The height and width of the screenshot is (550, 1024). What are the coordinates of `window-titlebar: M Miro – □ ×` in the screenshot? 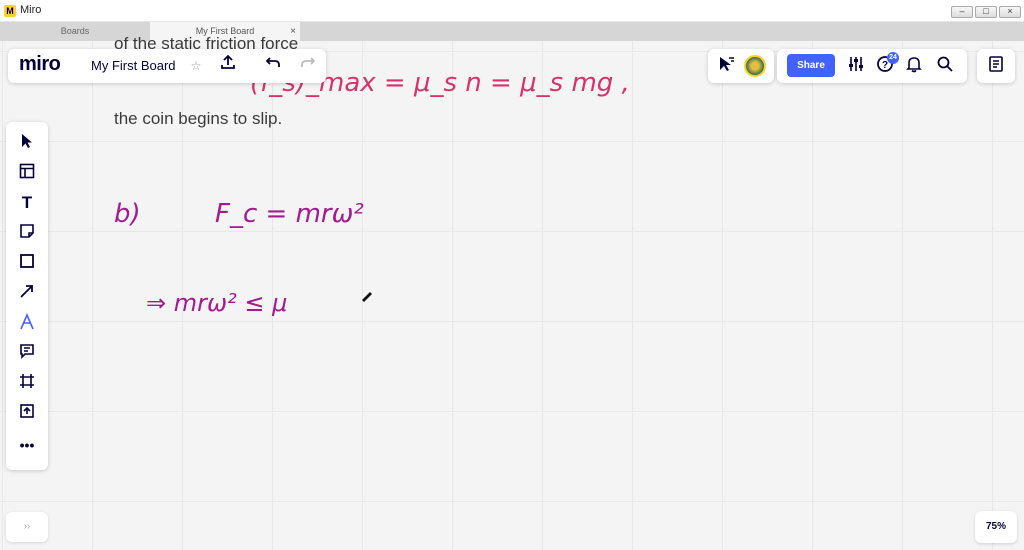 It's located at (512, 11).